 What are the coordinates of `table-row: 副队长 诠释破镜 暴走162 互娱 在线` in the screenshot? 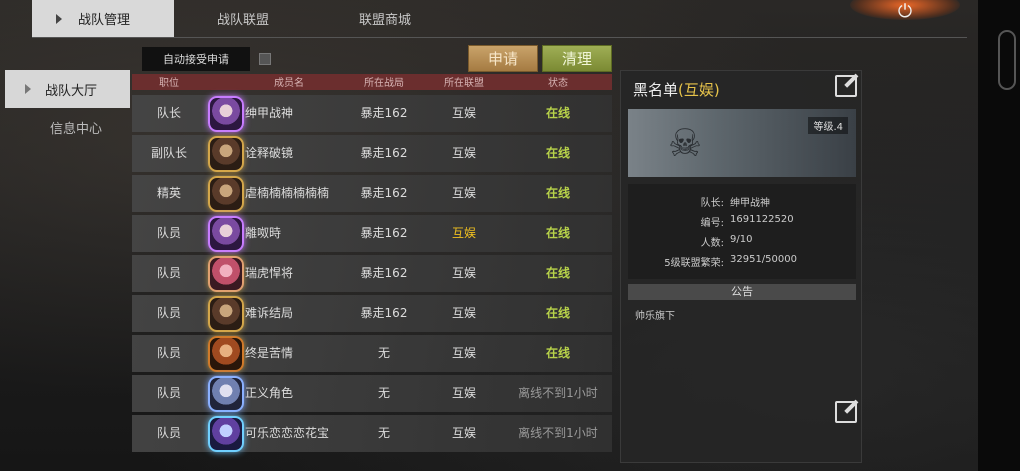 It's located at (372, 153).